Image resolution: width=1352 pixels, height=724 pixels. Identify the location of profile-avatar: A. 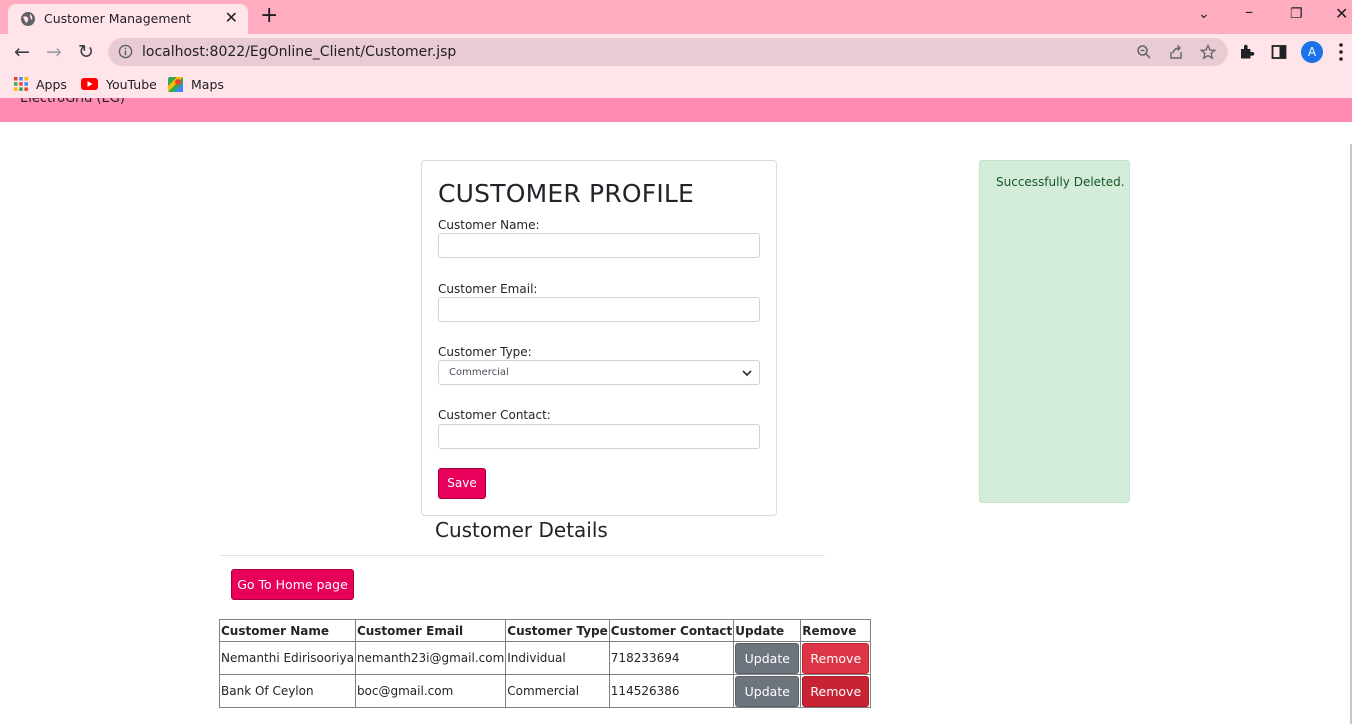
(1312, 52).